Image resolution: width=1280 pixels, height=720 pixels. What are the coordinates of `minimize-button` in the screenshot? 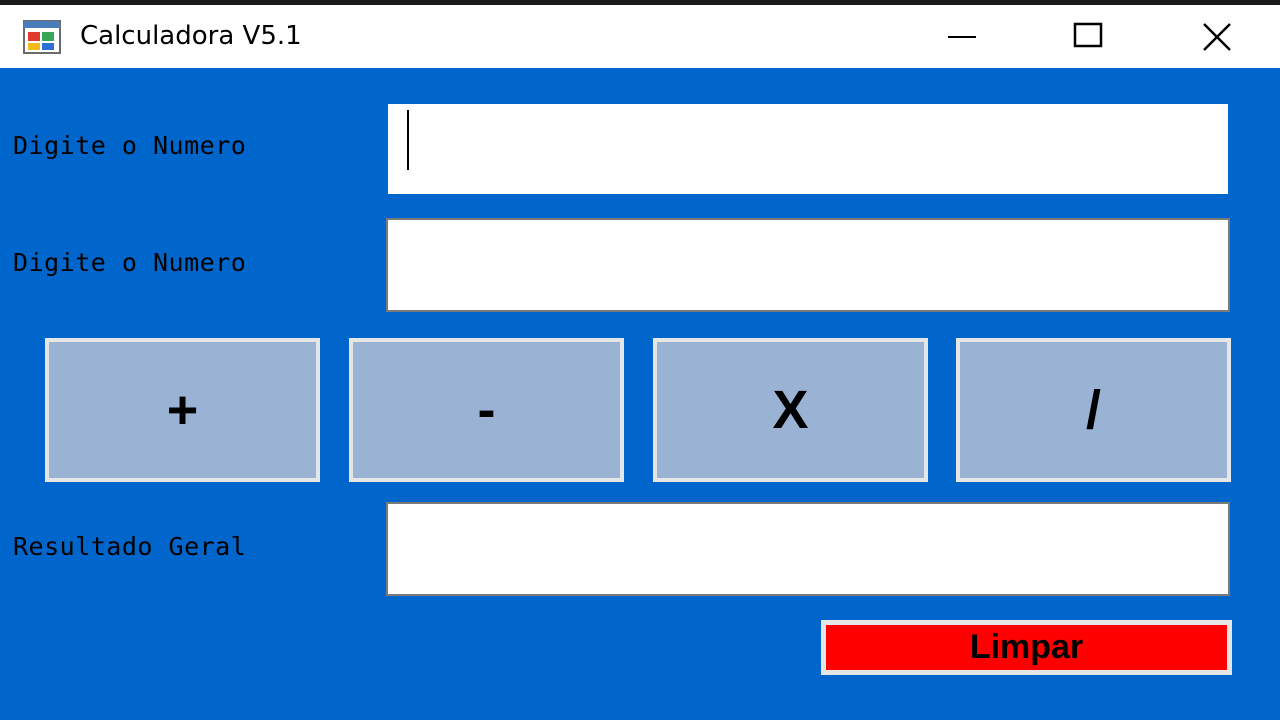 It's located at (962, 36).